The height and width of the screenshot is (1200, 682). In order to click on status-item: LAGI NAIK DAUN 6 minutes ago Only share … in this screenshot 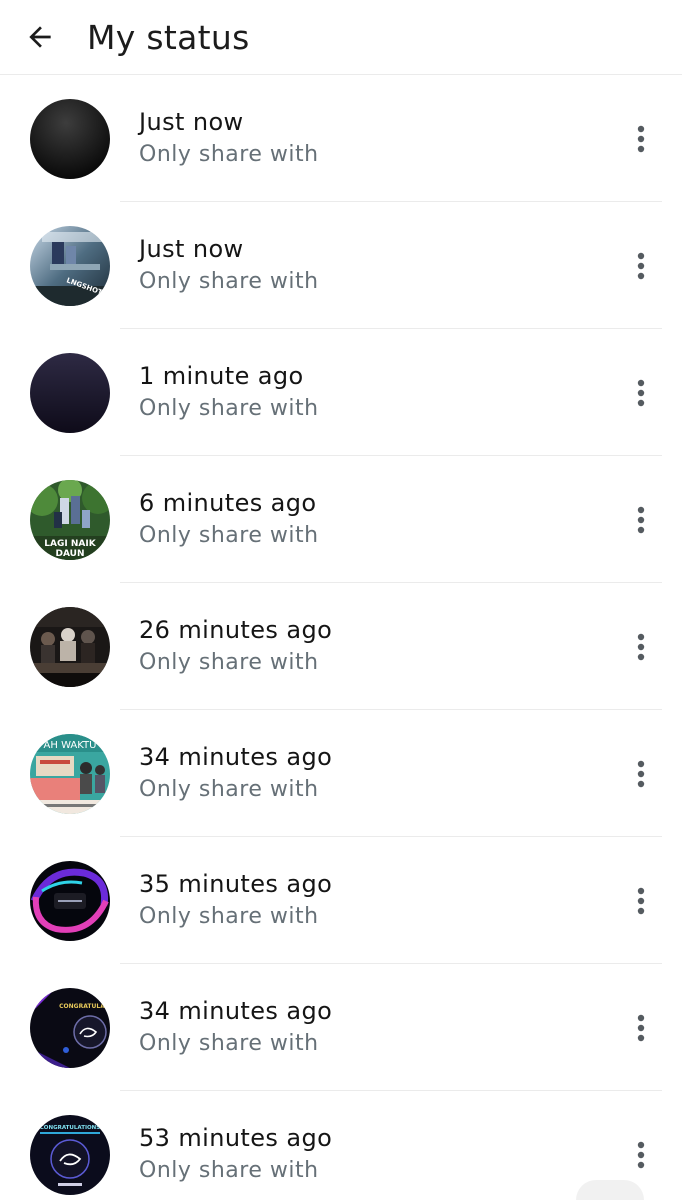, I will do `click(341, 519)`.